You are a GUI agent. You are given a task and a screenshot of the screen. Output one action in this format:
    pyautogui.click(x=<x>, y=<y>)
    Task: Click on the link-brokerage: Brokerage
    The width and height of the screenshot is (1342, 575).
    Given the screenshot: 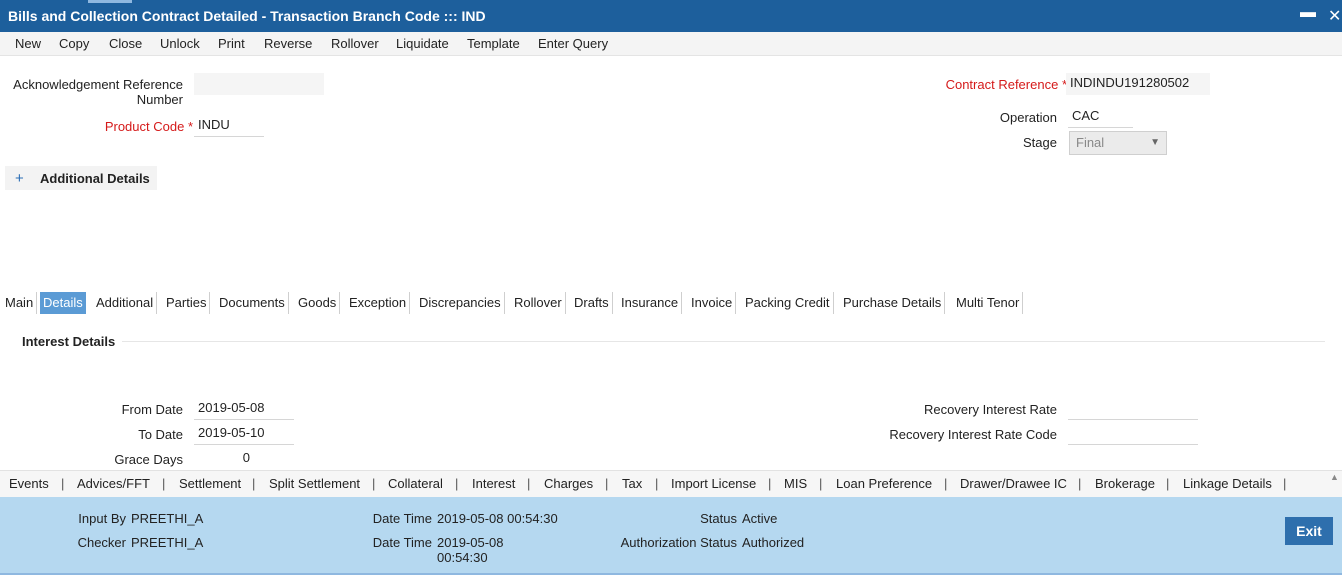 What is the action you would take?
    pyautogui.click(x=1125, y=483)
    